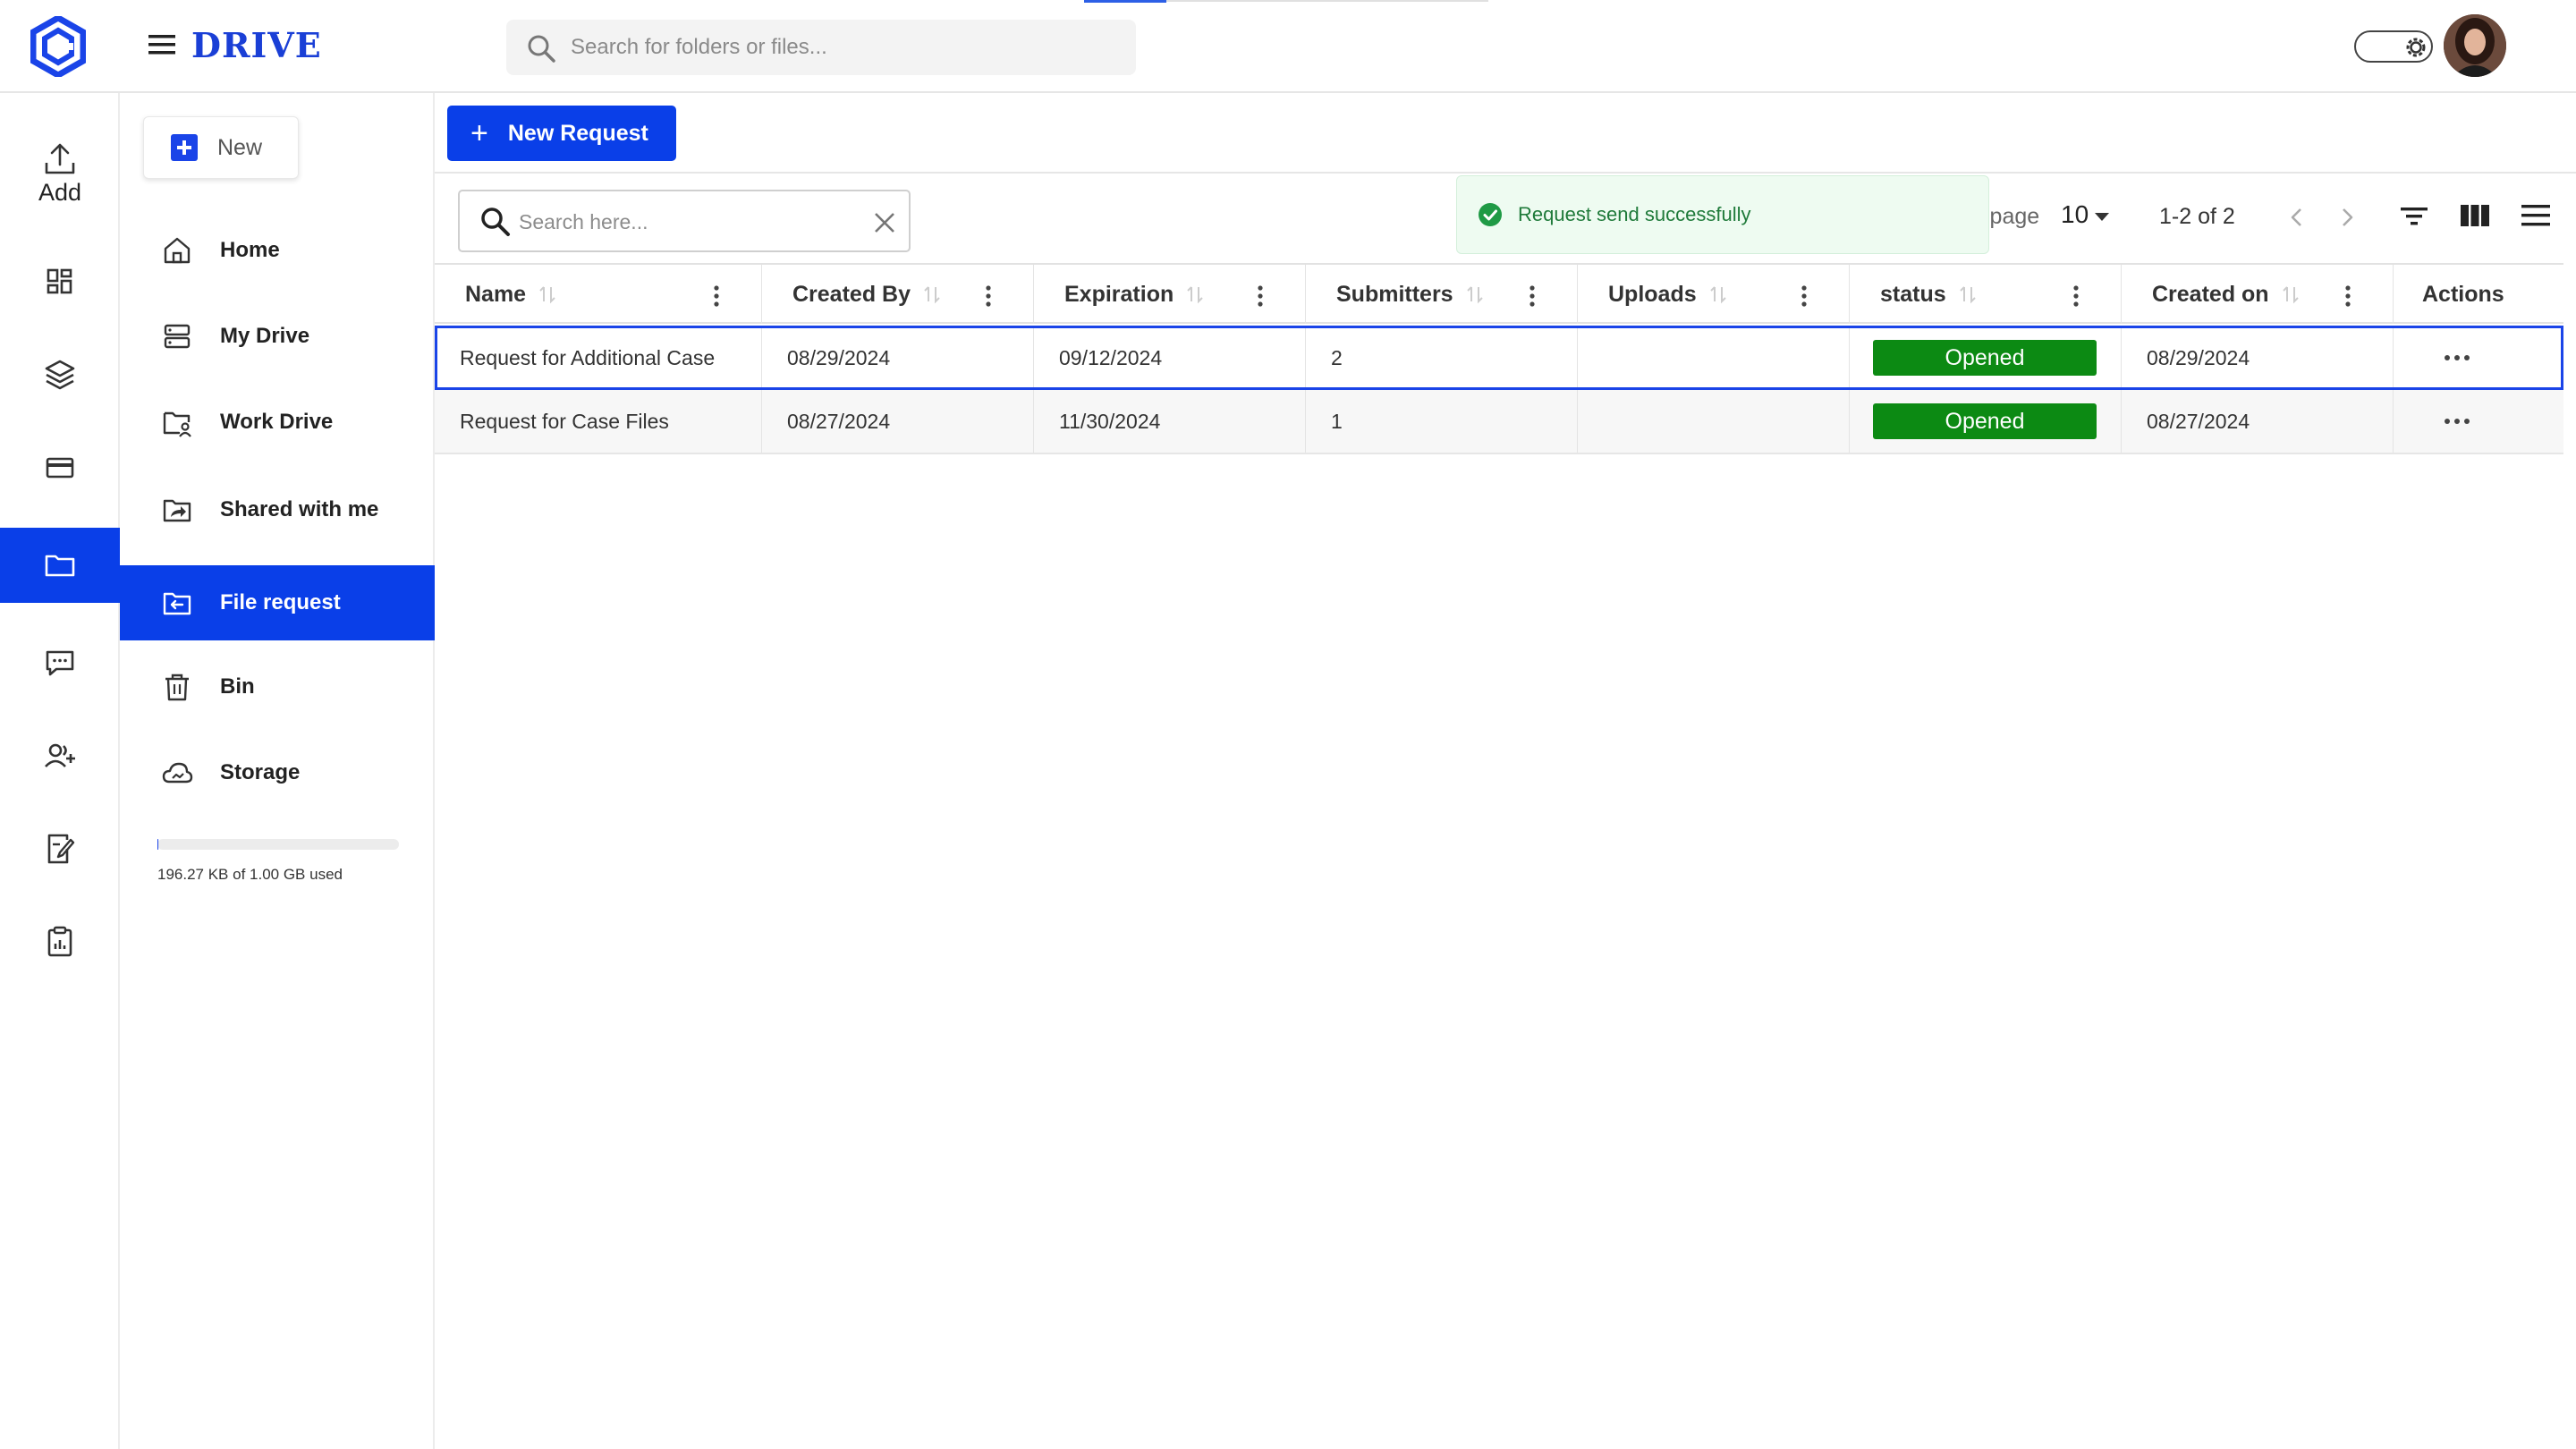 This screenshot has height=1449, width=2576. I want to click on new-button: New, so click(221, 147).